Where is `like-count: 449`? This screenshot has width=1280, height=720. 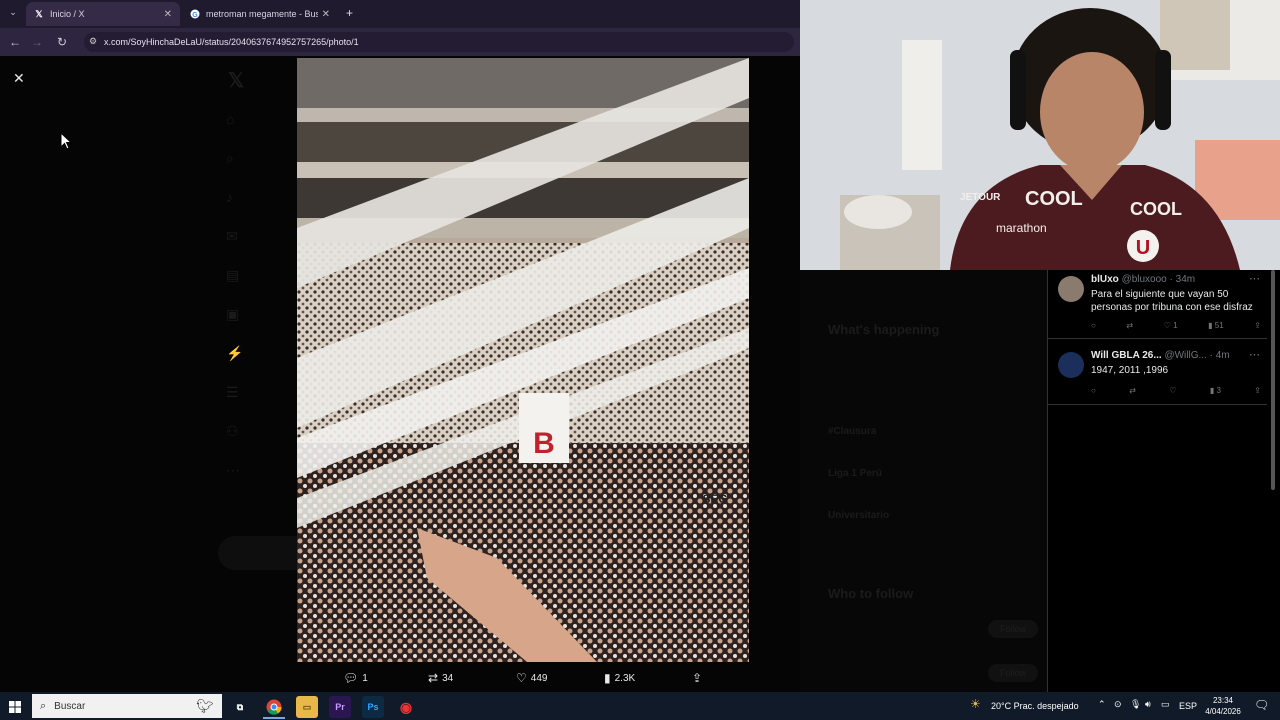 like-count: 449 is located at coordinates (539, 678).